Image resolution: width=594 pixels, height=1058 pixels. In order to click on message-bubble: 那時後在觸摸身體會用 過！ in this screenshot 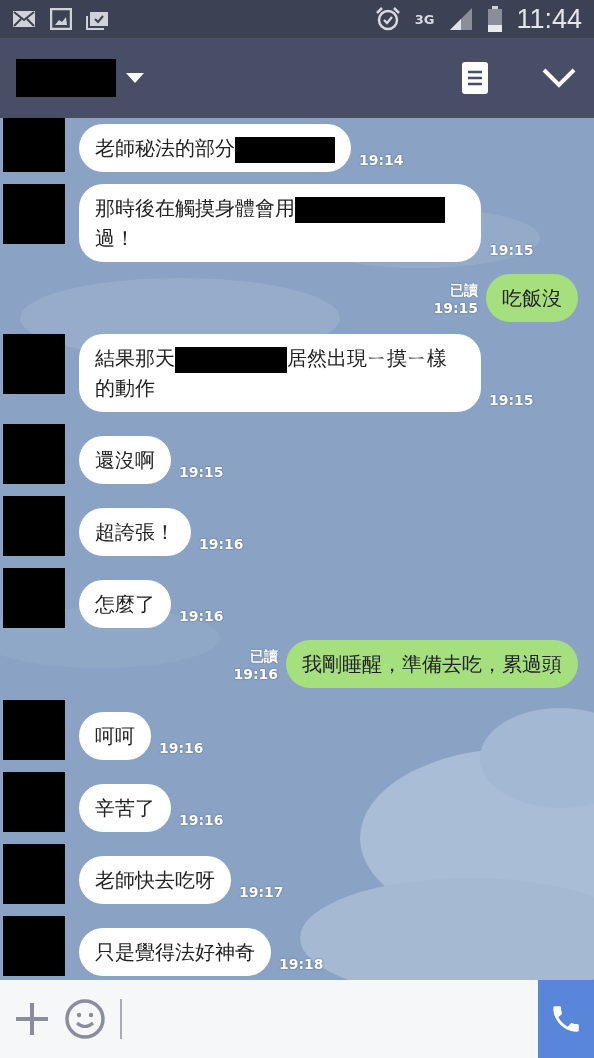, I will do `click(280, 223)`.